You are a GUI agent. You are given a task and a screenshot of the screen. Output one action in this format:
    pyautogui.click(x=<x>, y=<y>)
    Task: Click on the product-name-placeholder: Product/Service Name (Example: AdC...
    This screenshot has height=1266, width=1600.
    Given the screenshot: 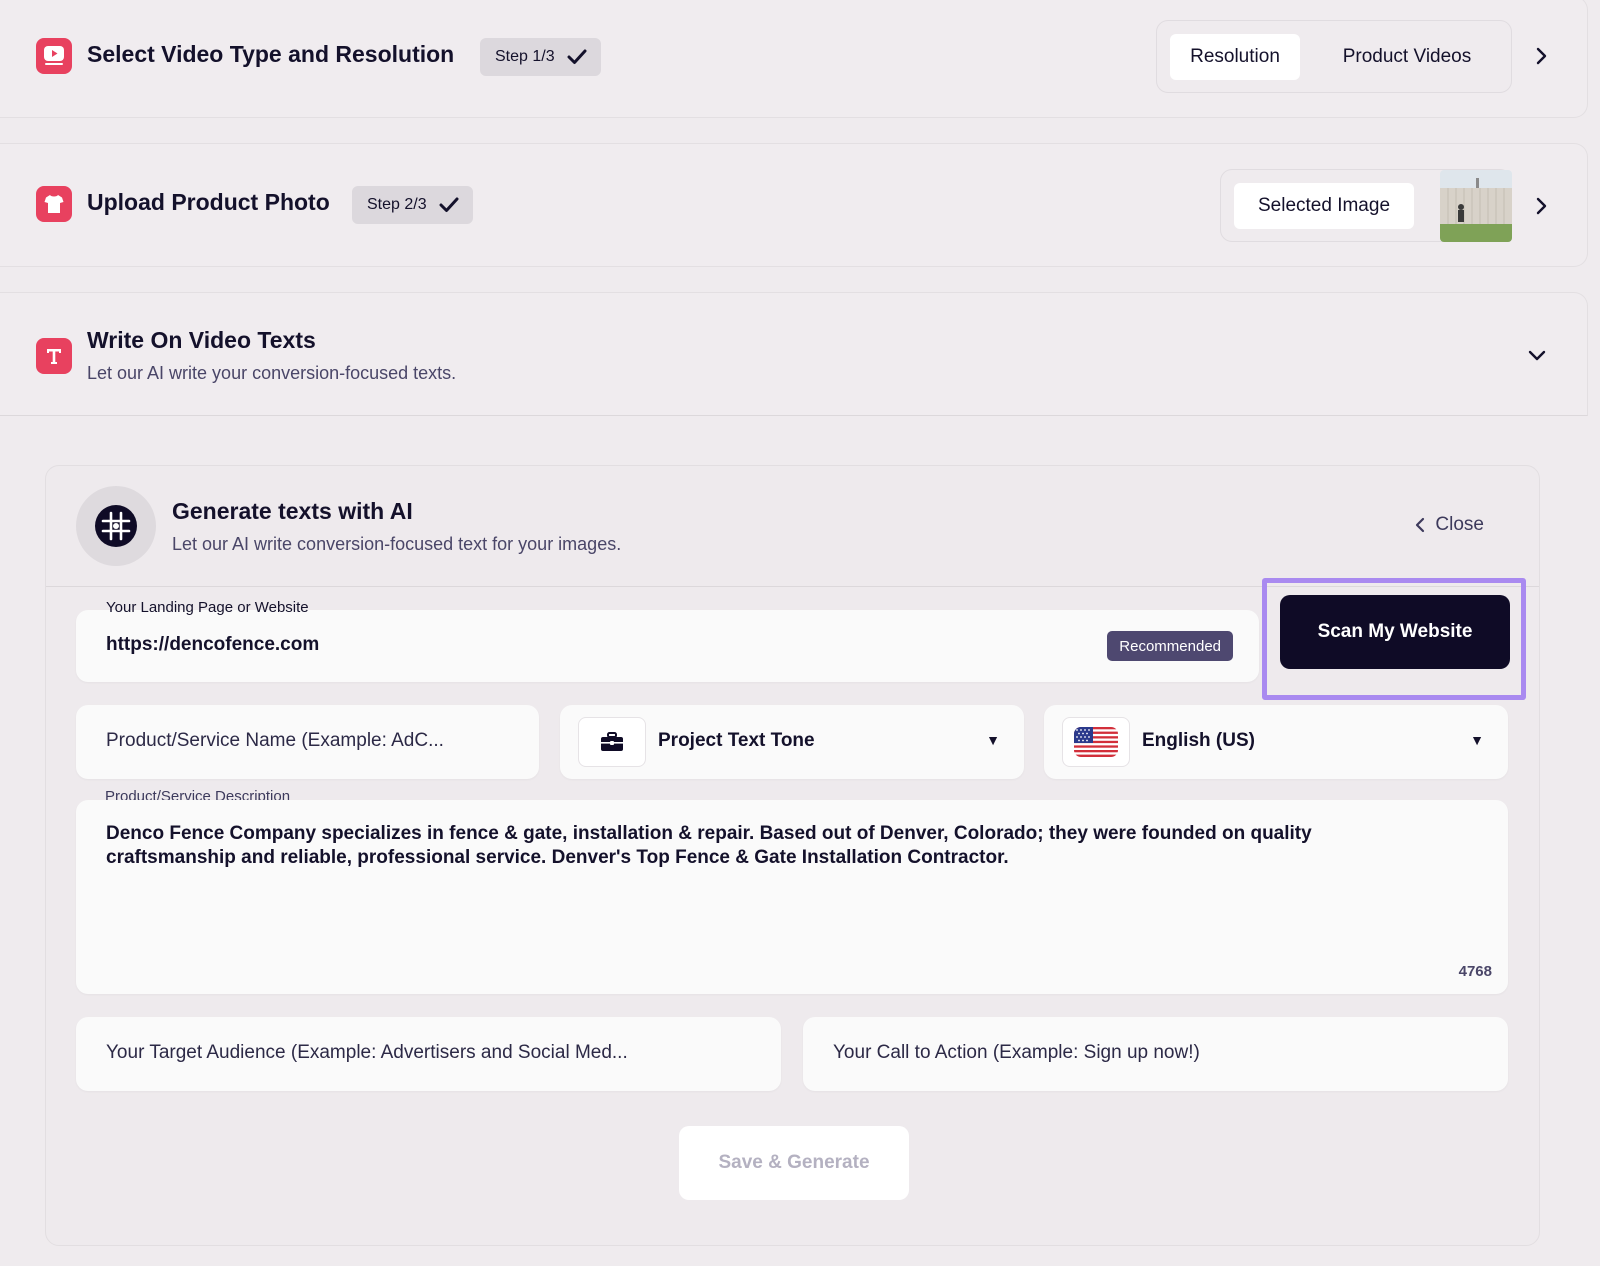 What is the action you would take?
    pyautogui.click(x=275, y=740)
    